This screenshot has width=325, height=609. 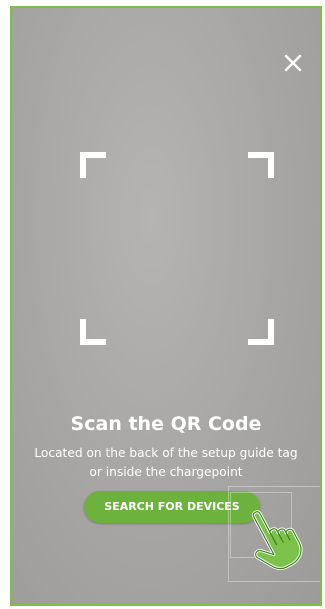 I want to click on scan-title: Scan the QR Code, so click(x=166, y=424).